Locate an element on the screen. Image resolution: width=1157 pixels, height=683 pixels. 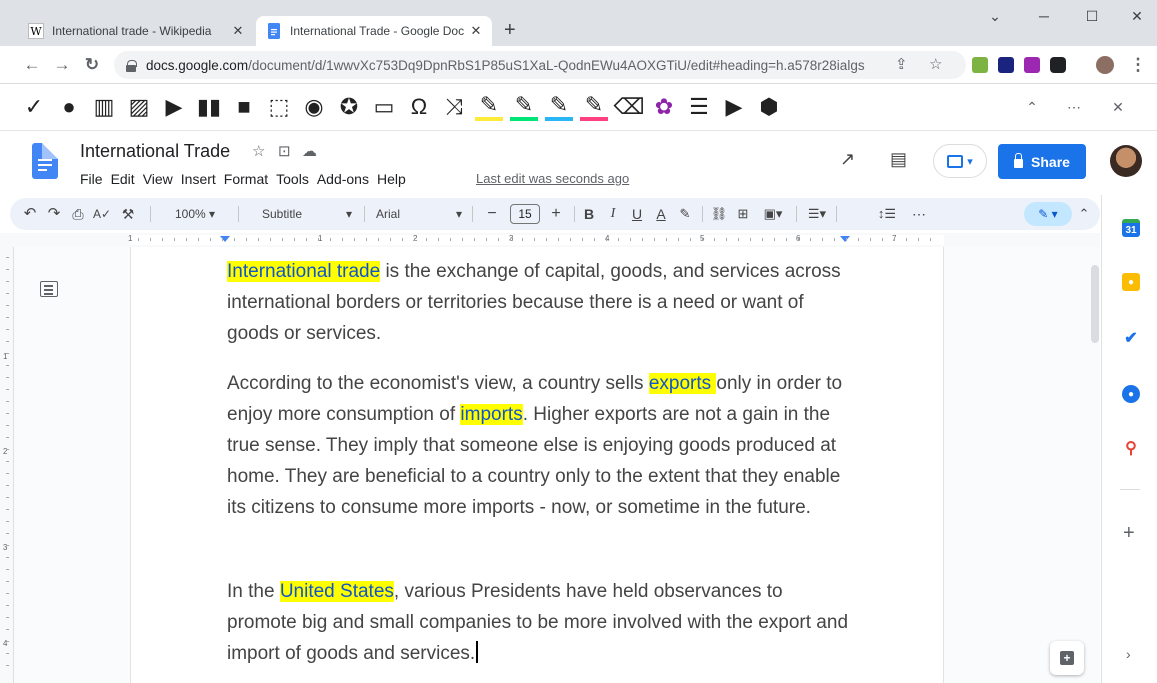
star-icon: ☆ is located at coordinates (258, 151).